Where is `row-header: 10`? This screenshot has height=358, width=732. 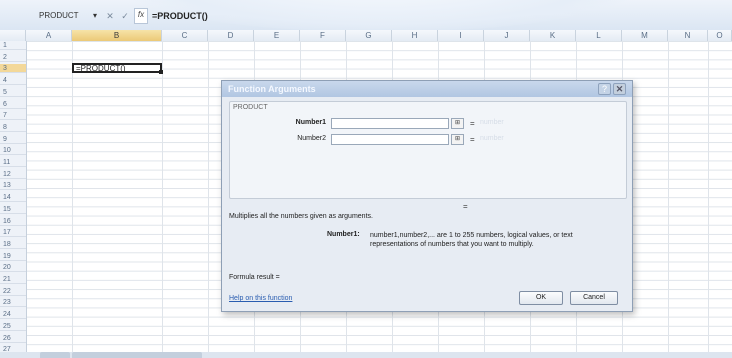
row-header: 10 is located at coordinates (13, 151).